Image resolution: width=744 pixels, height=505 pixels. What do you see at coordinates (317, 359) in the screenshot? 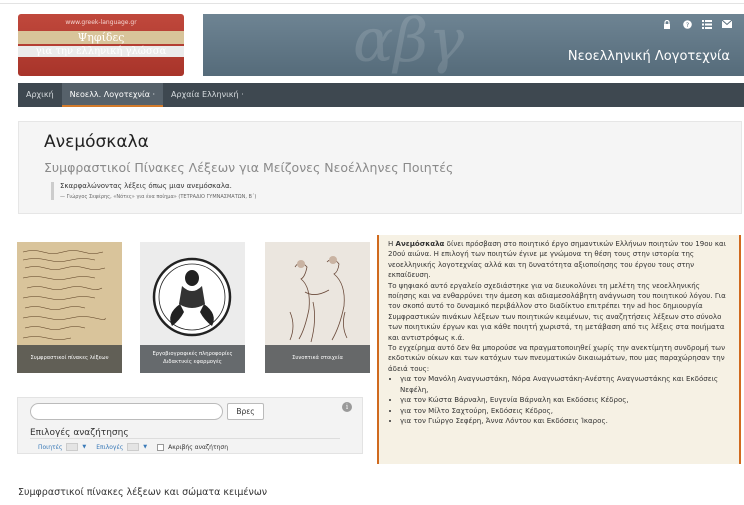
I see `tile-caption: Συνοπτικά στοιχεία` at bounding box center [317, 359].